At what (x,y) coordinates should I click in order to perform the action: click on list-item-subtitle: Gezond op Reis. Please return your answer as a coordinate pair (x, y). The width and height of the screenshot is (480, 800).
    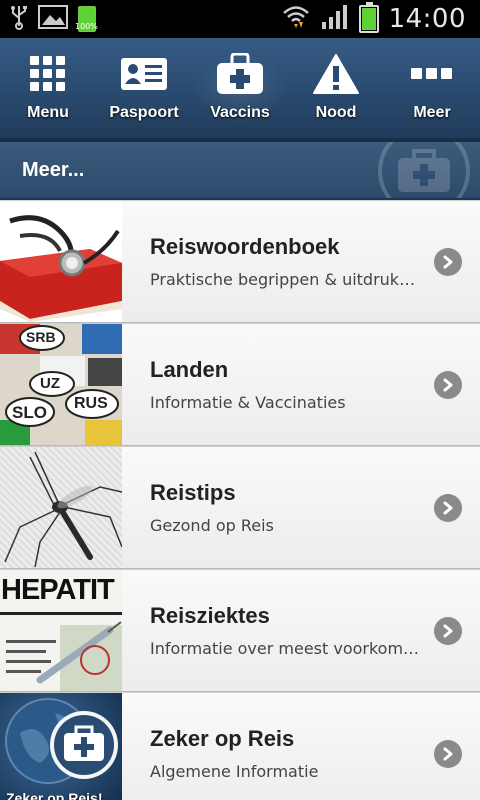
    Looking at the image, I should click on (212, 525).